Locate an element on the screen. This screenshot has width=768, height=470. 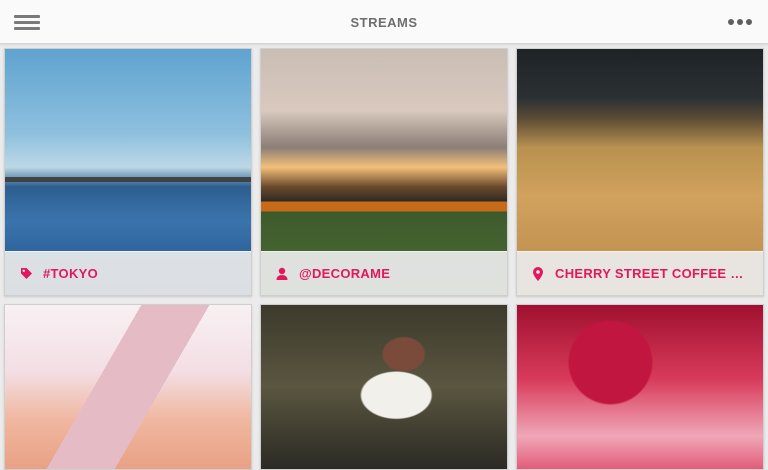
card-label: #TOKYO is located at coordinates (71, 273).